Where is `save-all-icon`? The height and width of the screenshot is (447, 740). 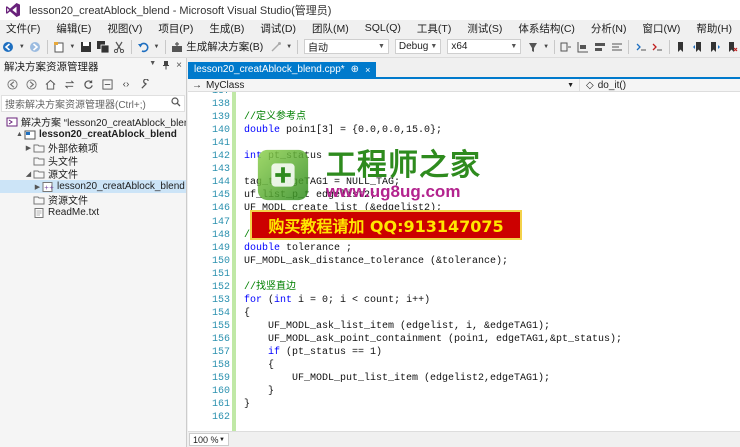 save-all-icon is located at coordinates (102, 47).